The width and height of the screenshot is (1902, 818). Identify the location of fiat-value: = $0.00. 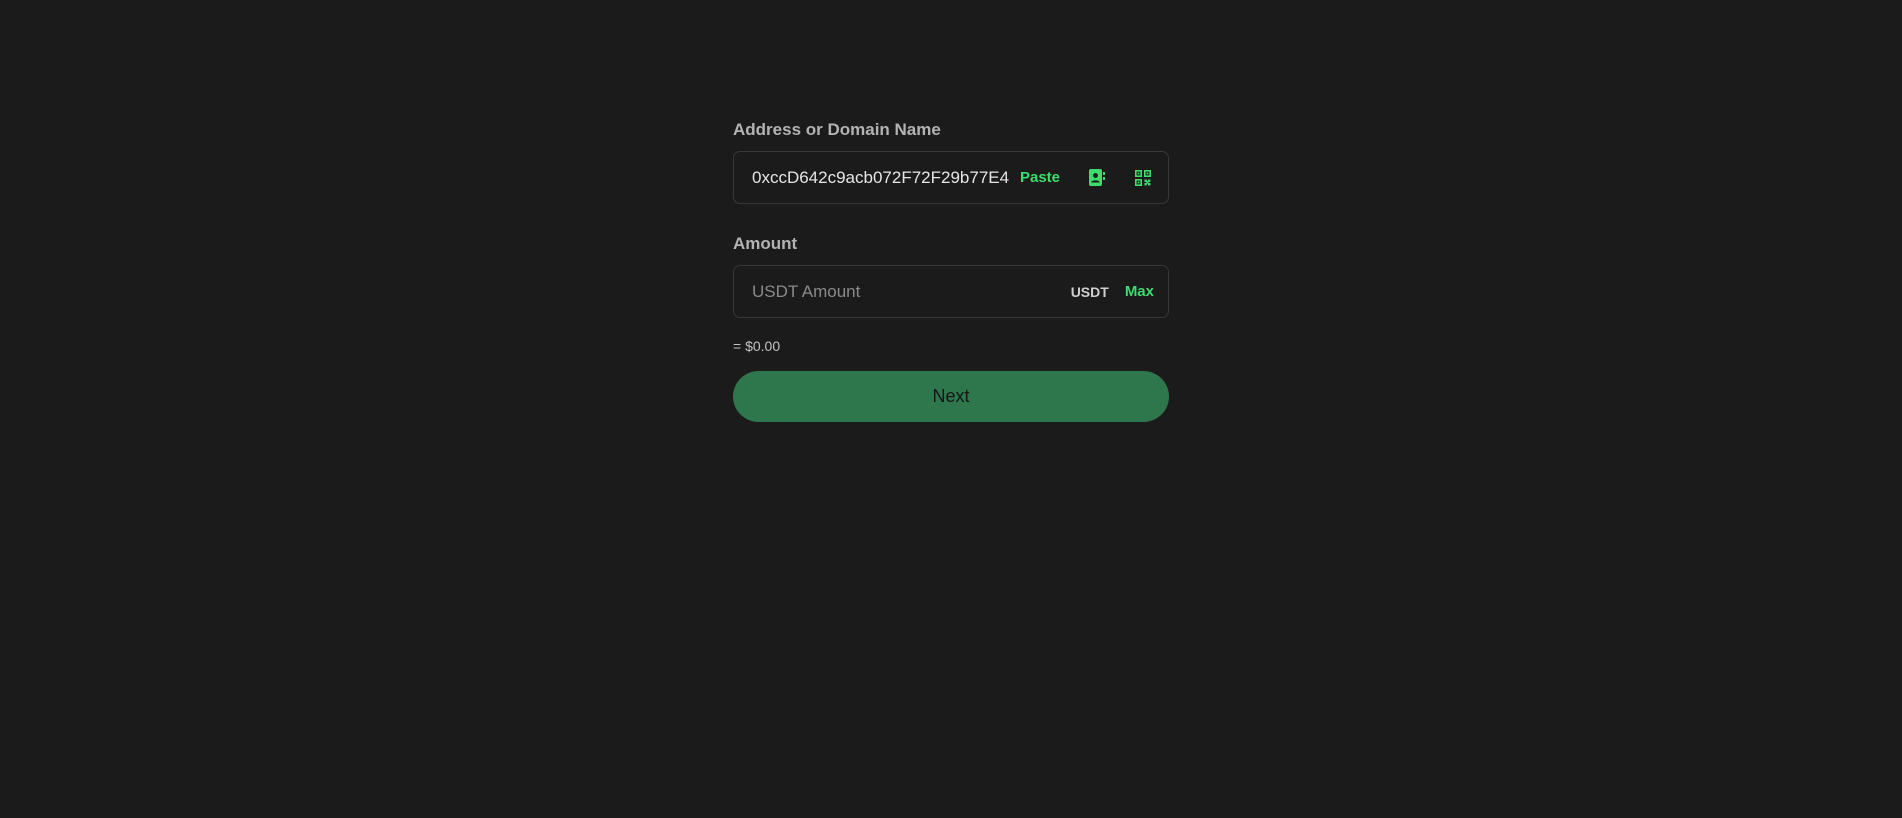
(757, 346).